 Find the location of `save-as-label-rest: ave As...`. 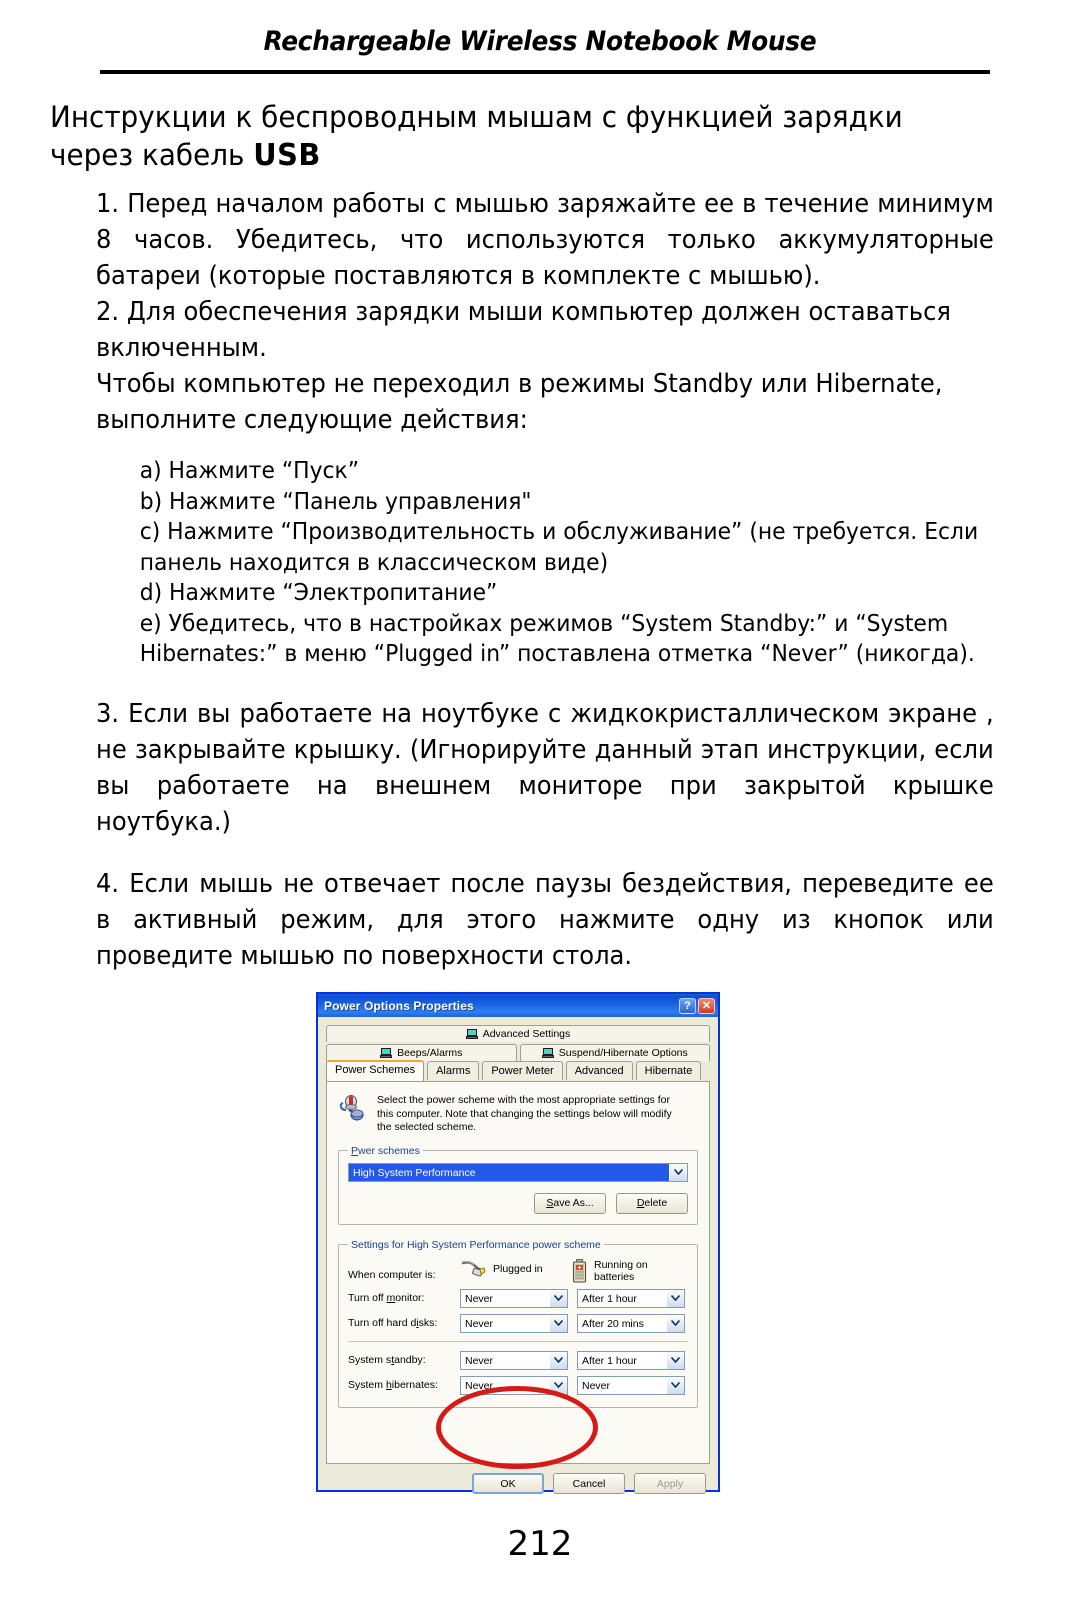

save-as-label-rest: ave As... is located at coordinates (573, 1203).